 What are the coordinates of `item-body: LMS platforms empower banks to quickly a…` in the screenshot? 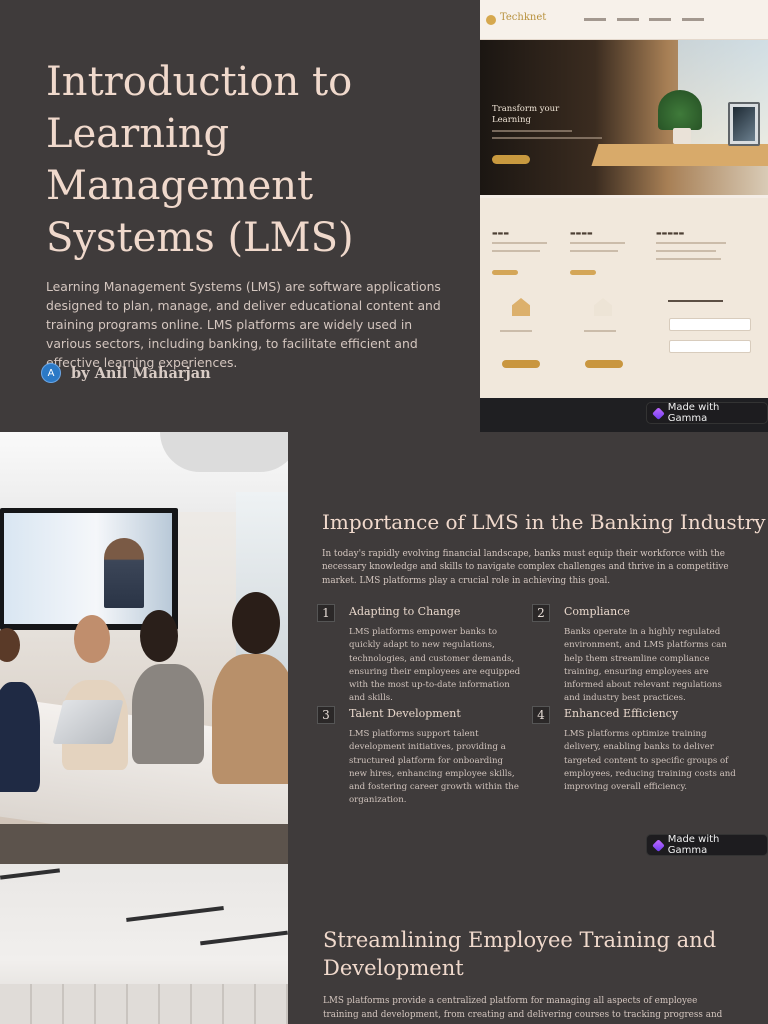 It's located at (435, 665).